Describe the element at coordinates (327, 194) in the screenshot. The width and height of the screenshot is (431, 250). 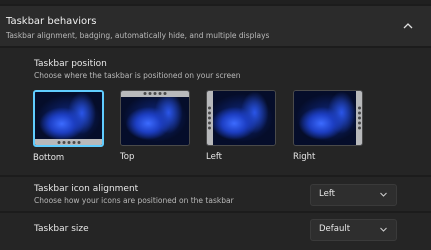
I see `alignment-value: Left` at that location.